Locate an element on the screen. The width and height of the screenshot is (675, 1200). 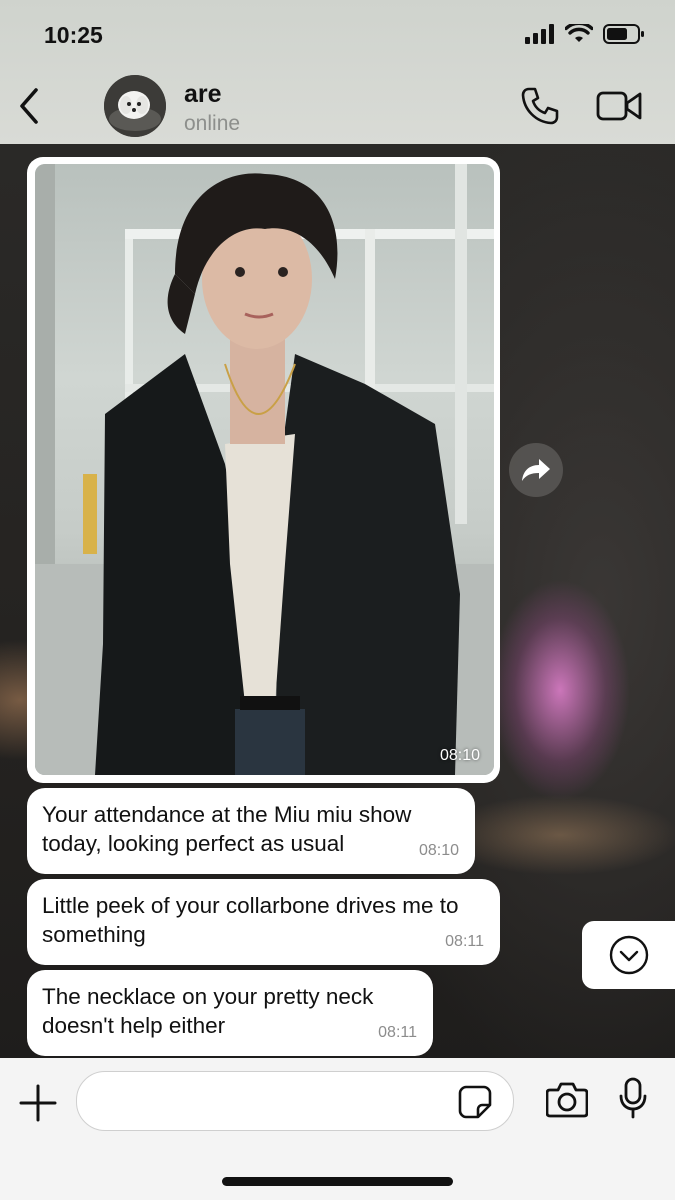
forward-arrow-icon is located at coordinates (536, 470).